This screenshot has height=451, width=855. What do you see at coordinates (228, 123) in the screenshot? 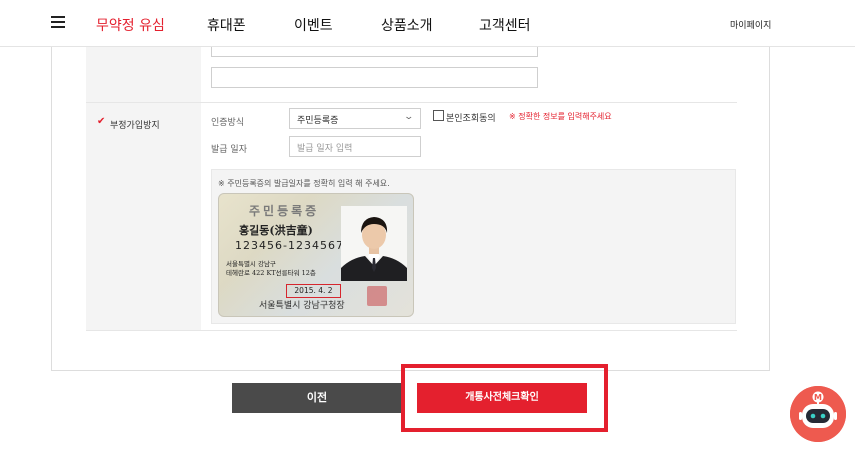
I see `auth-method-label: 인증방식` at bounding box center [228, 123].